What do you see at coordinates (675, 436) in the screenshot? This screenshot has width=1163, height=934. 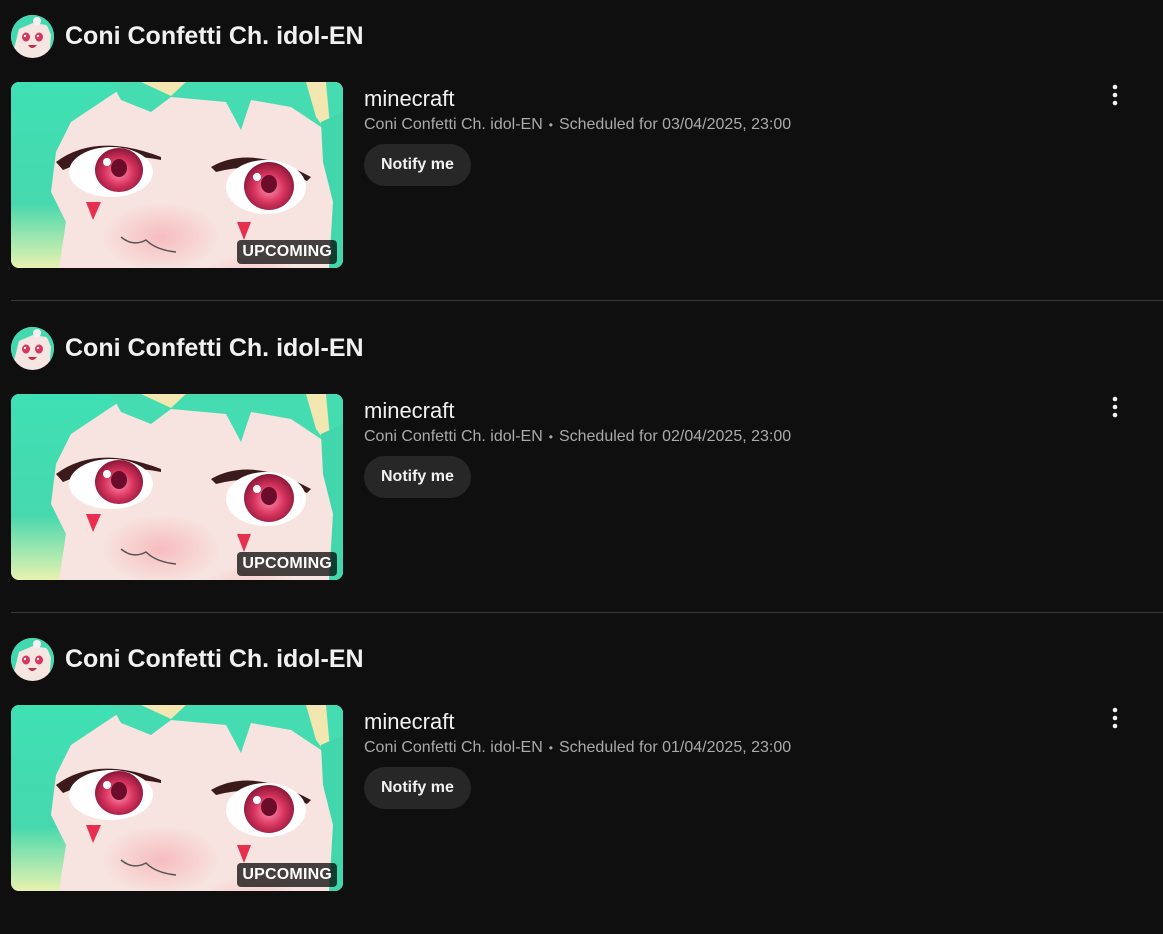 I see `schedule-text: Scheduled for 02/04/2025, 23:00` at bounding box center [675, 436].